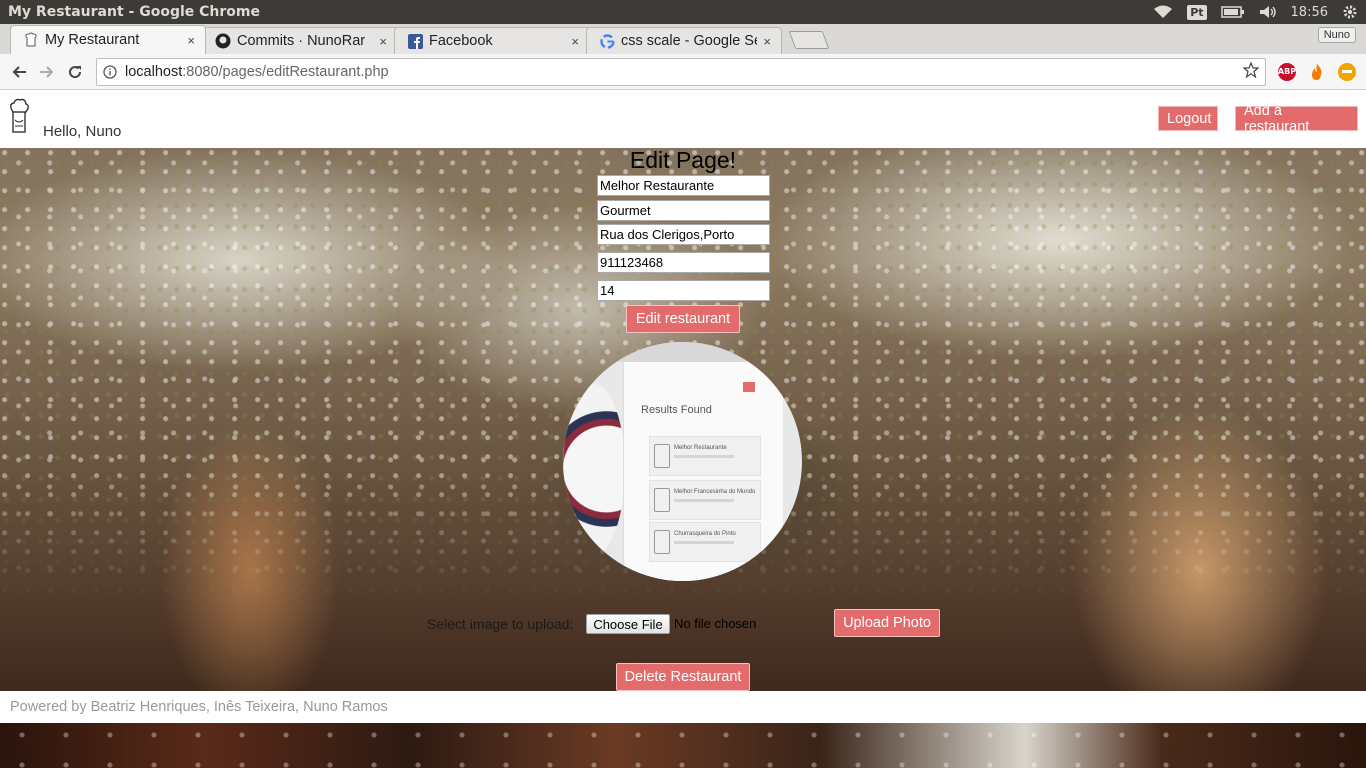  What do you see at coordinates (809, 40) in the screenshot?
I see `new-tab-button` at bounding box center [809, 40].